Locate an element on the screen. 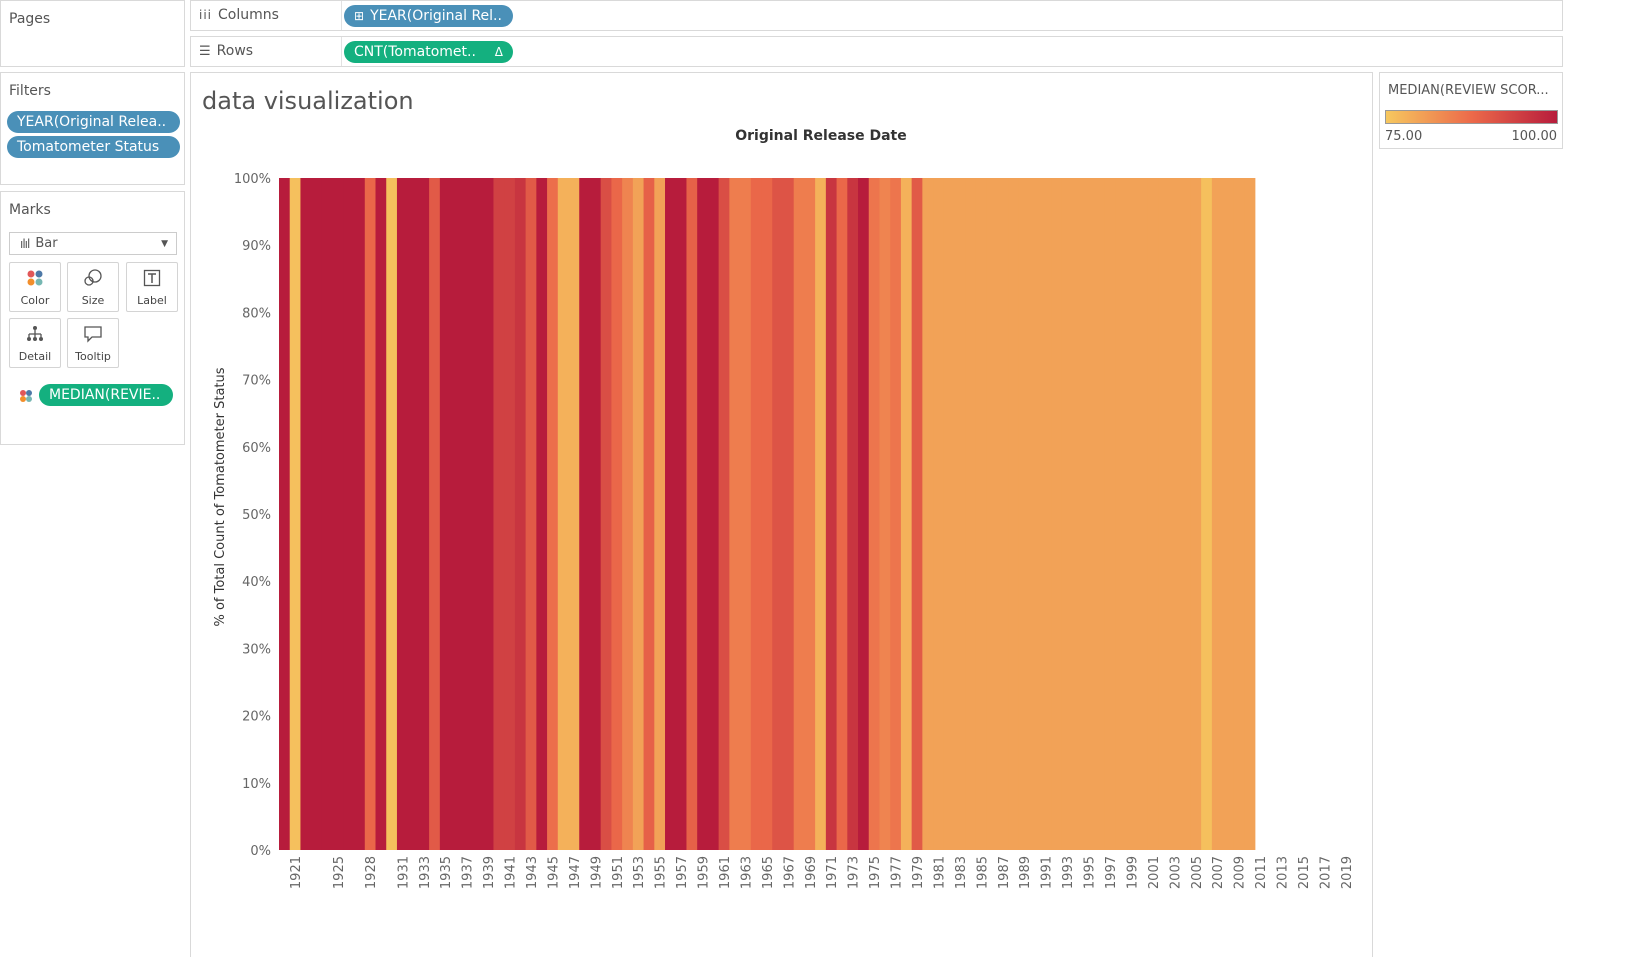  bar-1956 is located at coordinates (671, 514).